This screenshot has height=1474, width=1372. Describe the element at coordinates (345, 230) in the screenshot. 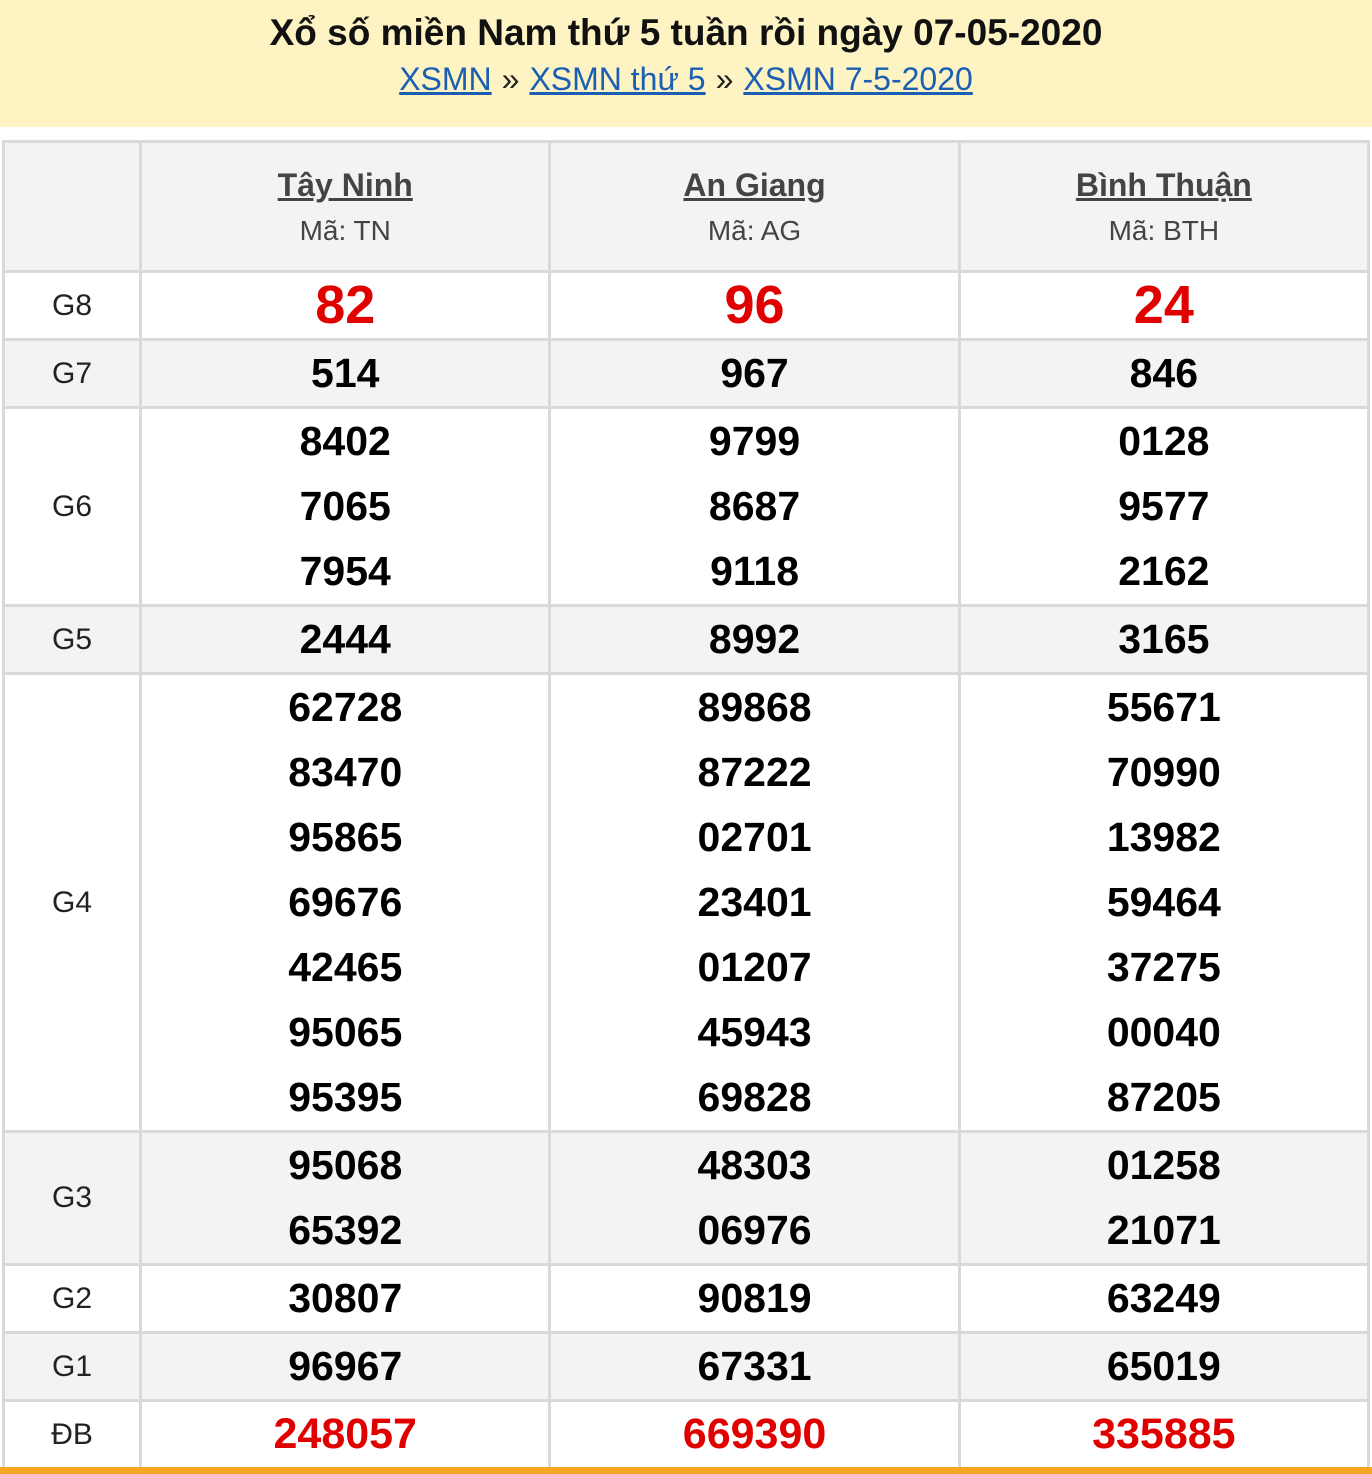

I see `province-code: Mã: TN` at that location.